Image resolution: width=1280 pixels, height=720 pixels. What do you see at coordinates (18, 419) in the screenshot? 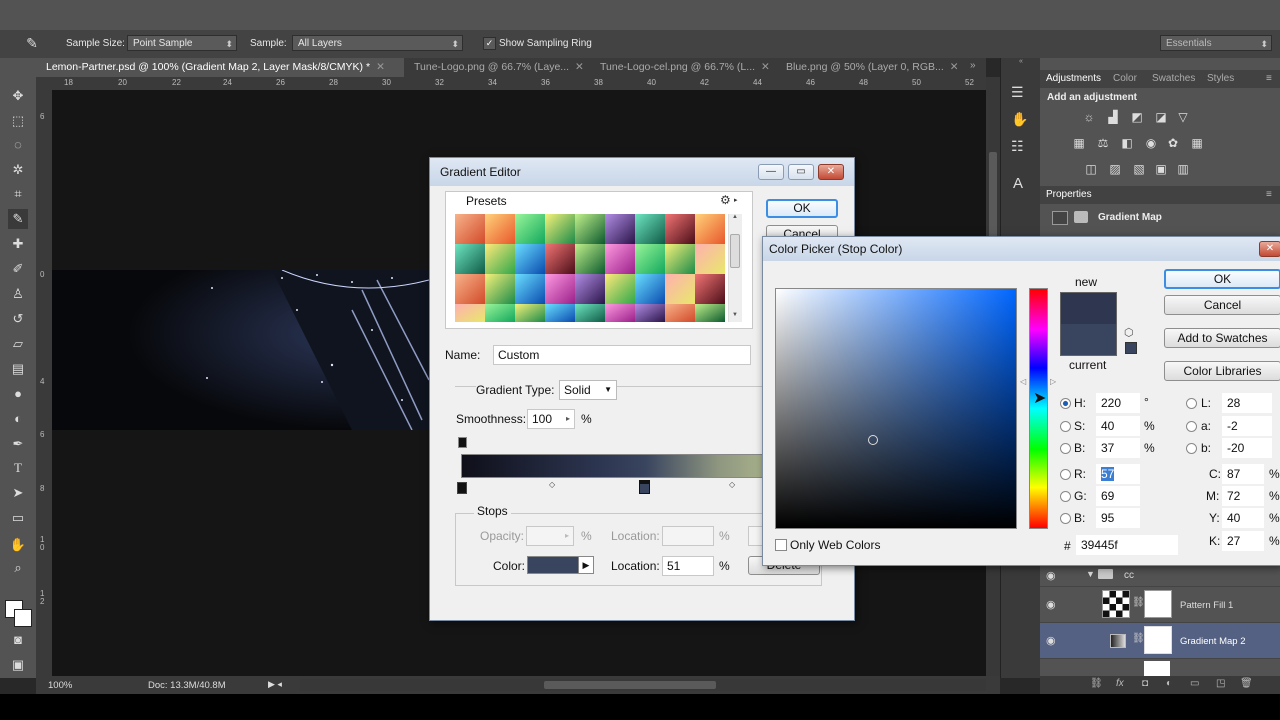
I see `dodge-tool-icon: ◐` at bounding box center [18, 419].